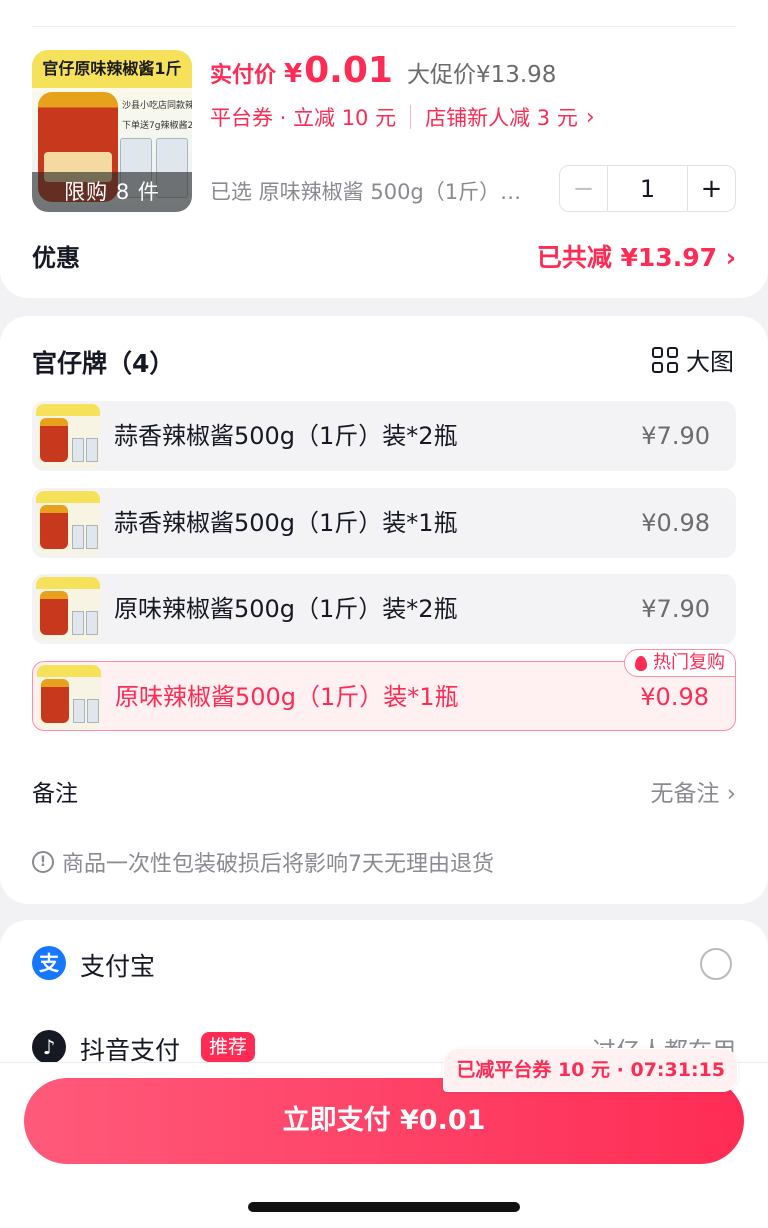 The image size is (768, 1228). I want to click on pay-price-label: 实付价, so click(243, 75).